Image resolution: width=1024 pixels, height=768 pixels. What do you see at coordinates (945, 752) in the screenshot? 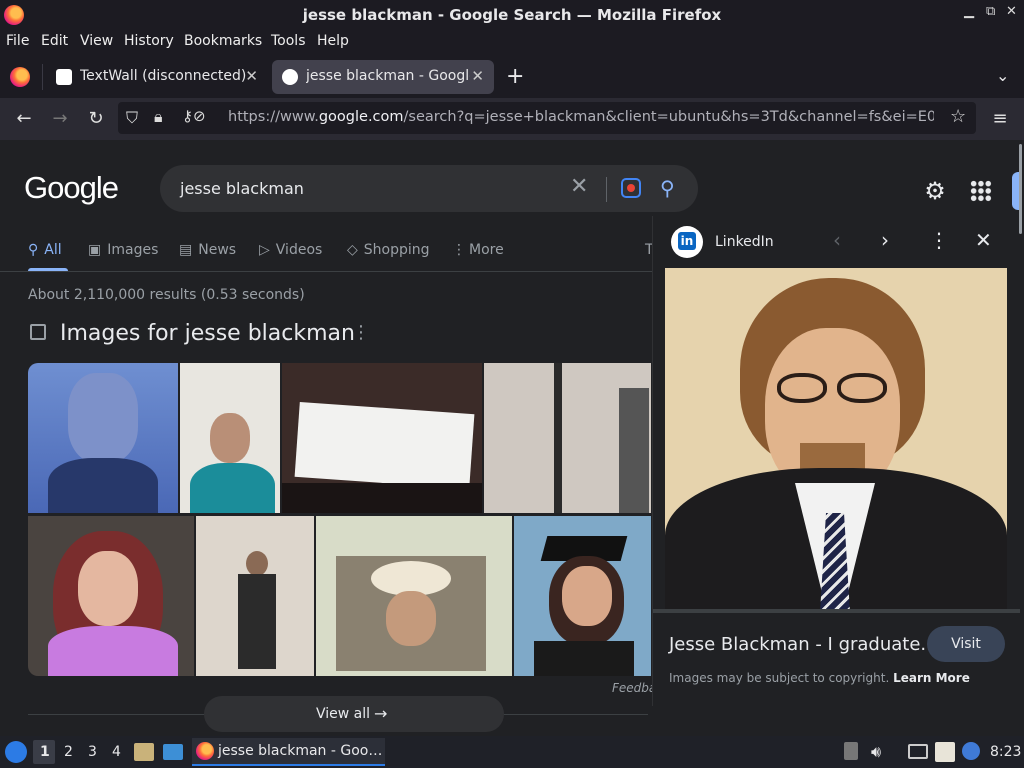
I see `clipboard-icon` at bounding box center [945, 752].